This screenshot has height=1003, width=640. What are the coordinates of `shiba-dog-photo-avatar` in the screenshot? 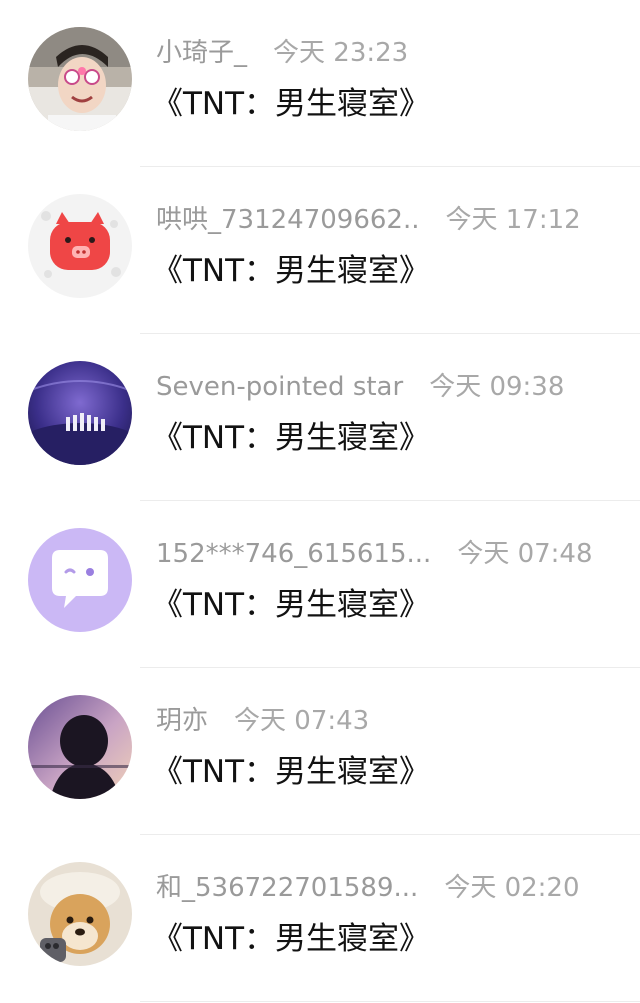 It's located at (80, 914).